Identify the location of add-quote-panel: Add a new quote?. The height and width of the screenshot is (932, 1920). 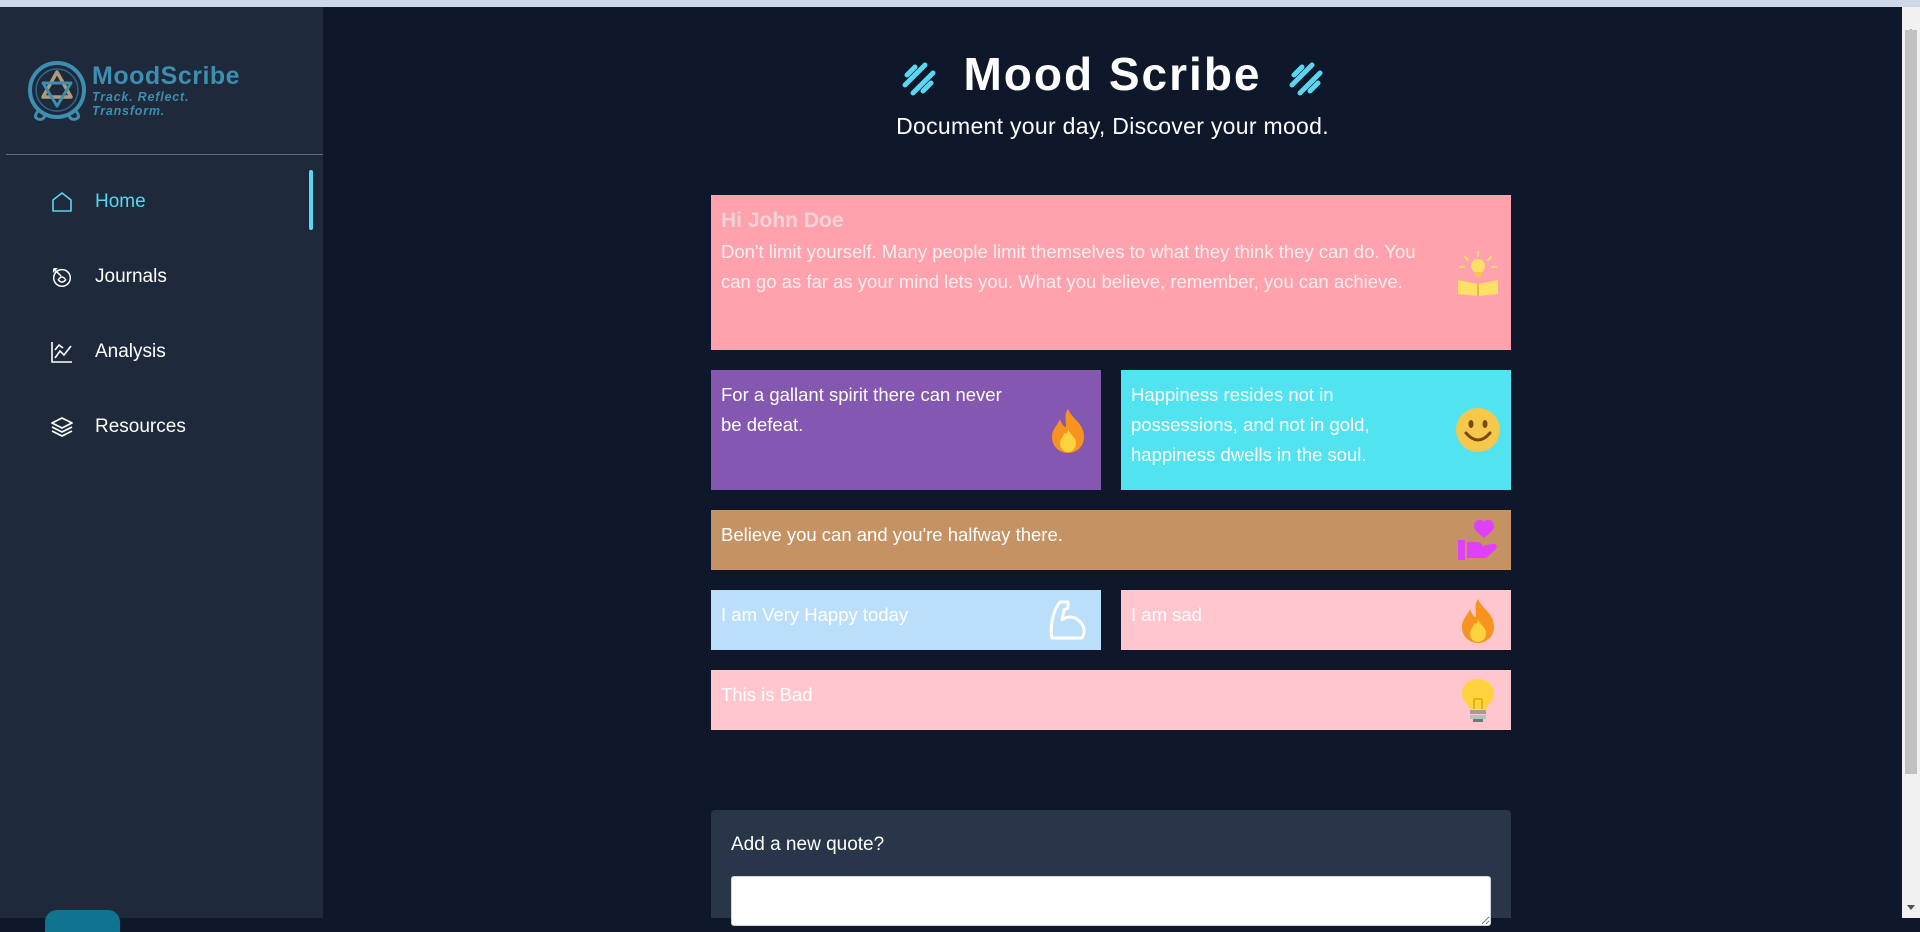
(1111, 868).